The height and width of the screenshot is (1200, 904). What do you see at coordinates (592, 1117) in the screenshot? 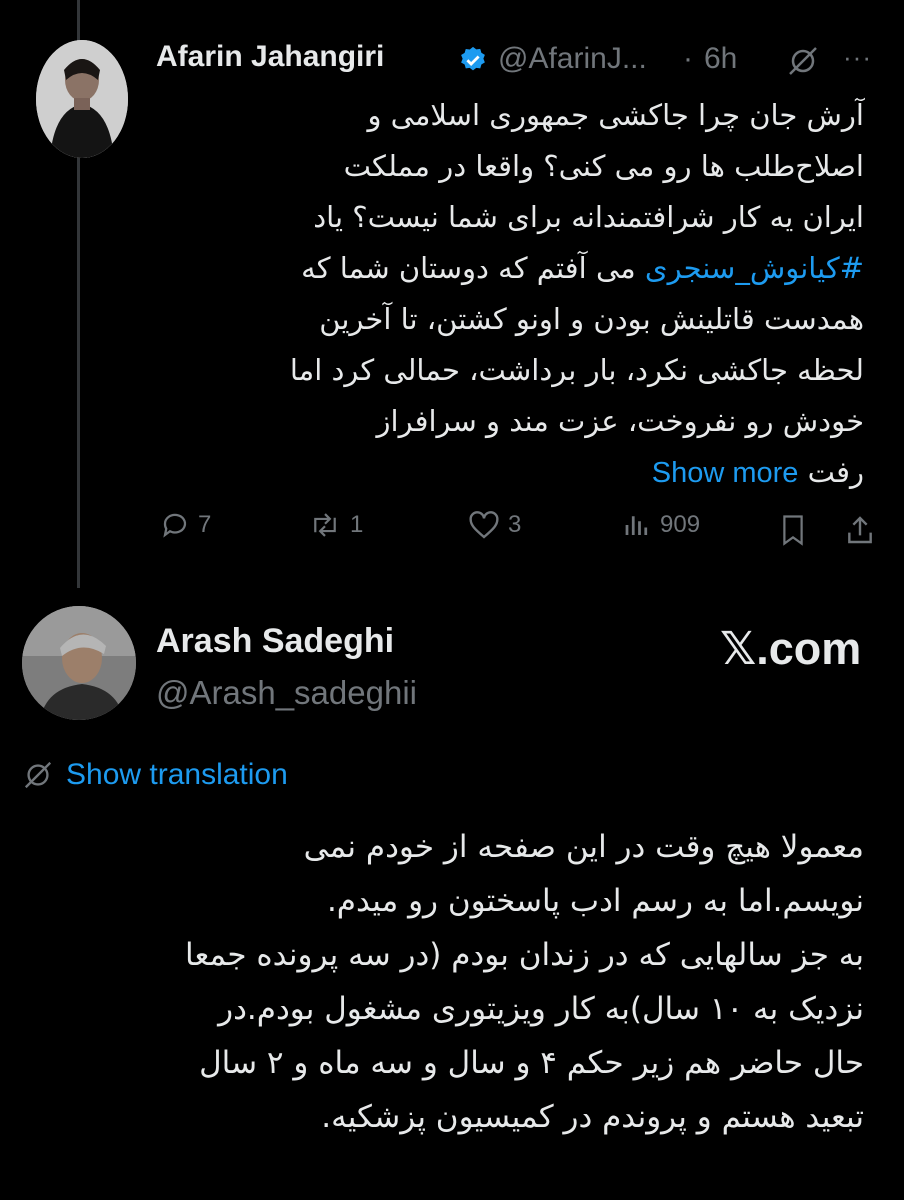
I see `tweet-line: تبعید هستم و پروندم در کمیسیون پزشکیه.` at bounding box center [592, 1117].